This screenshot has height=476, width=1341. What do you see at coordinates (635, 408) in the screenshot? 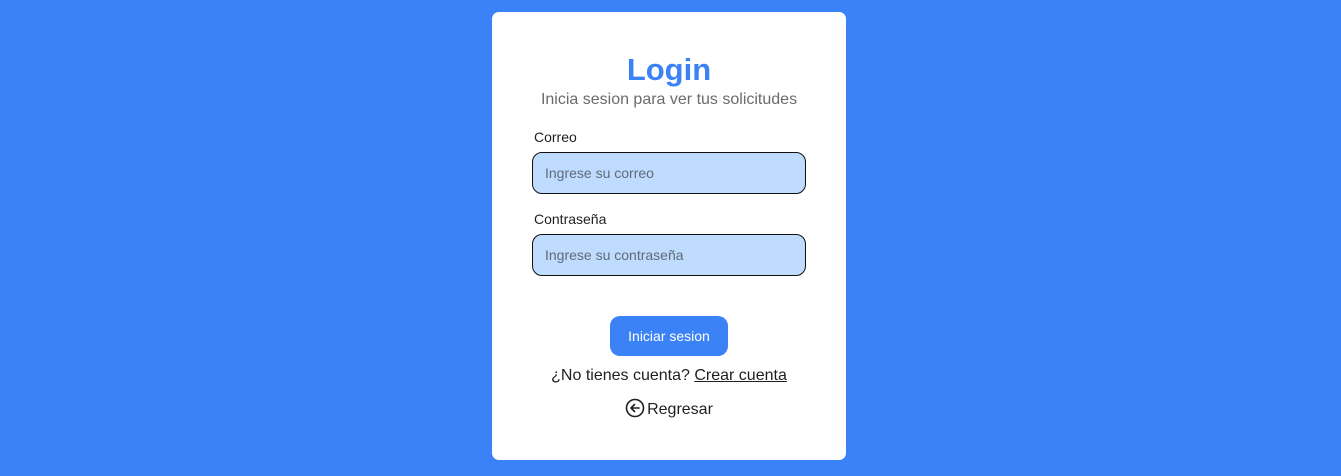
I see `arrow-left-circle-icon` at bounding box center [635, 408].